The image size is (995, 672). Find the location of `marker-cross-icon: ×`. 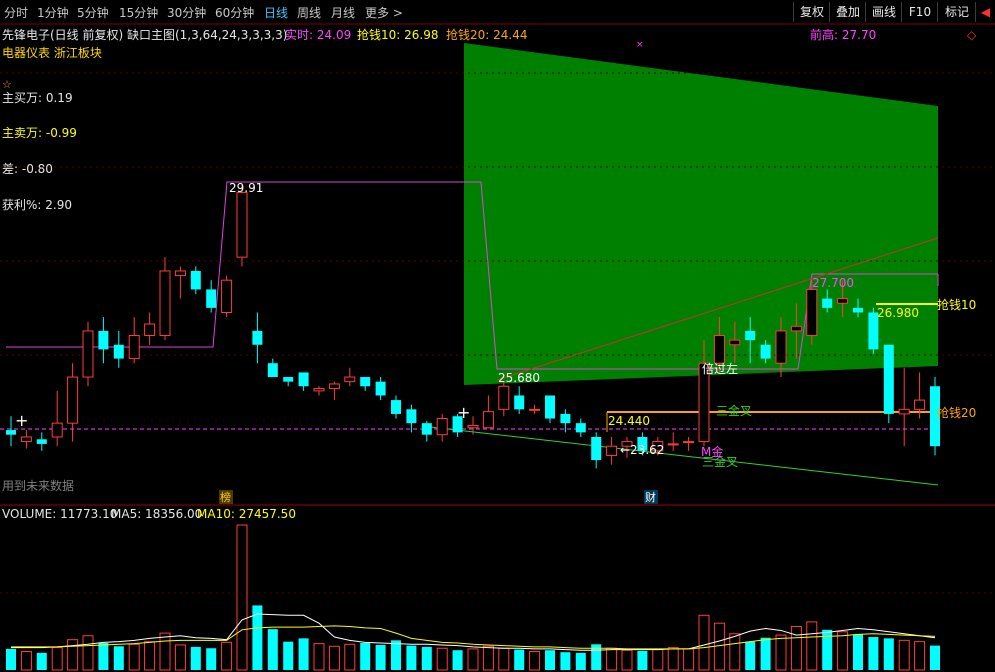

marker-cross-icon: × is located at coordinates (640, 45).